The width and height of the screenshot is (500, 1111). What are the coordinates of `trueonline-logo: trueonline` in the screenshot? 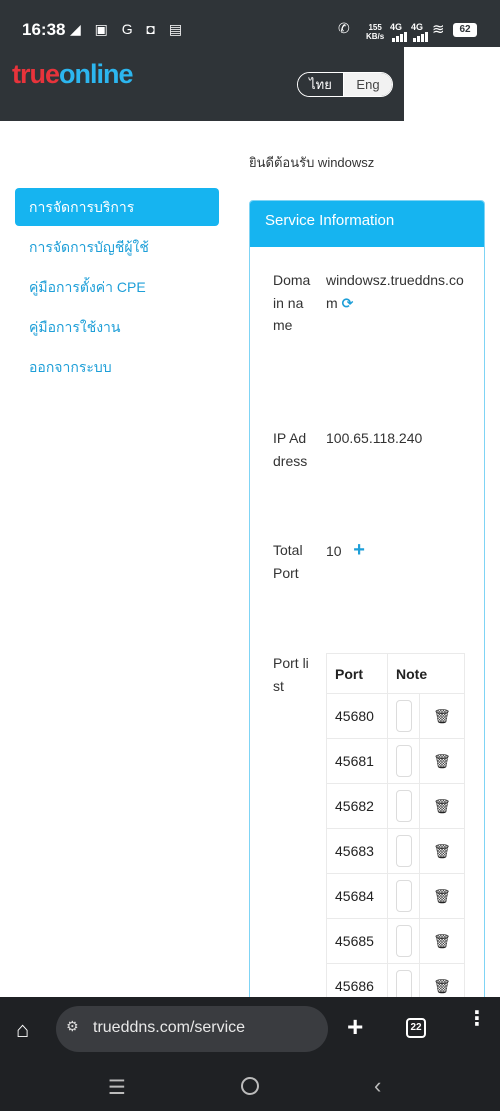 It's located at (73, 74).